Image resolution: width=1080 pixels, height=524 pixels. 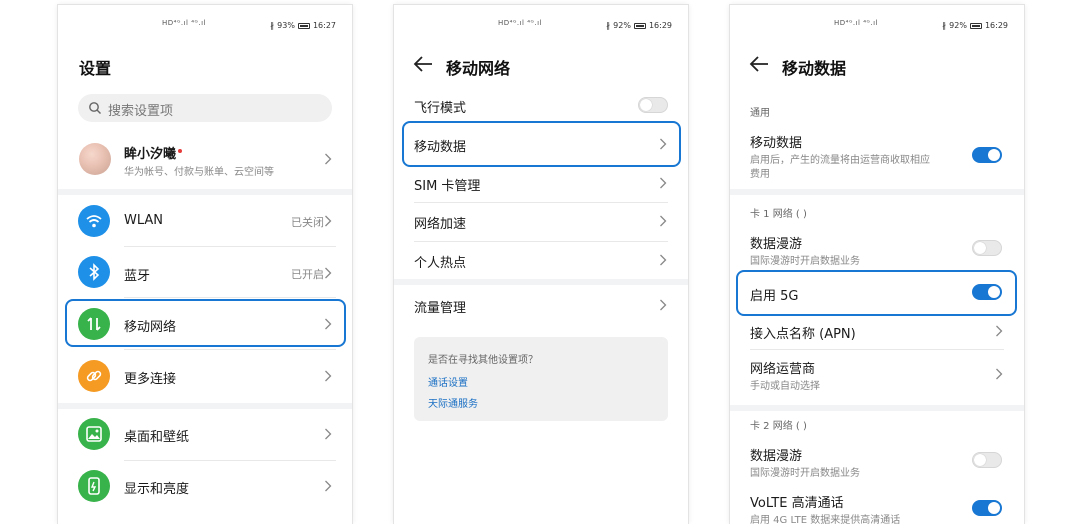 I want to click on wallpaper-icon, so click(x=94, y=434).